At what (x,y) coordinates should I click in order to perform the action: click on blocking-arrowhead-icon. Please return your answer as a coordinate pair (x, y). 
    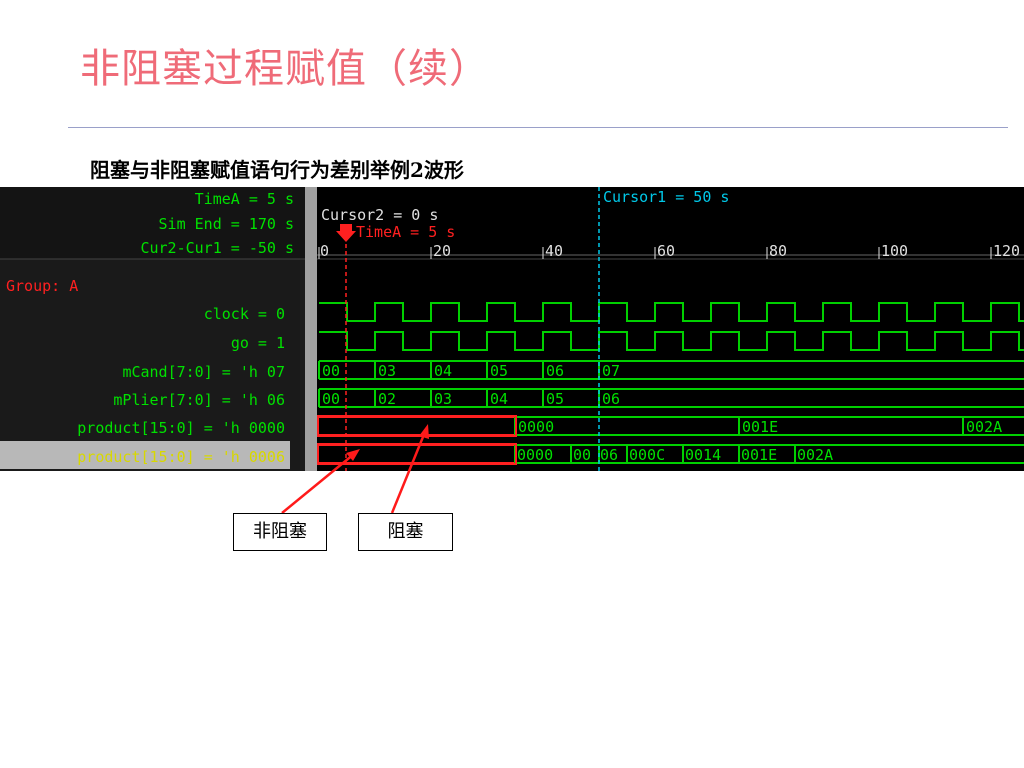
    Looking at the image, I should click on (424, 431).